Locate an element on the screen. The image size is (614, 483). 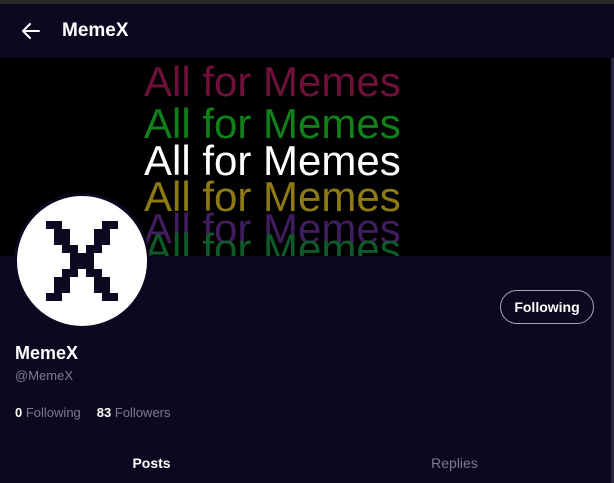
followers-stat: 83 Followers is located at coordinates (134, 412).